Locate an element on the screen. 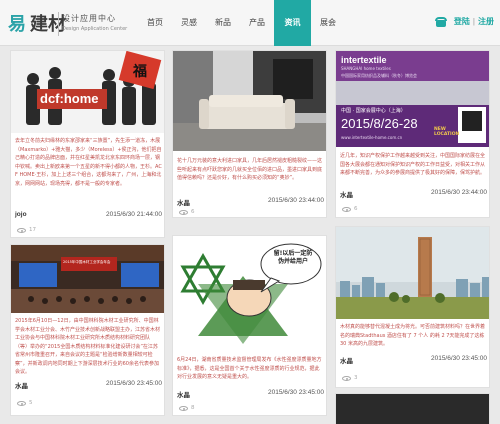 The height and width of the screenshot is (424, 500). conference-photo-illustration is located at coordinates (87, 279).